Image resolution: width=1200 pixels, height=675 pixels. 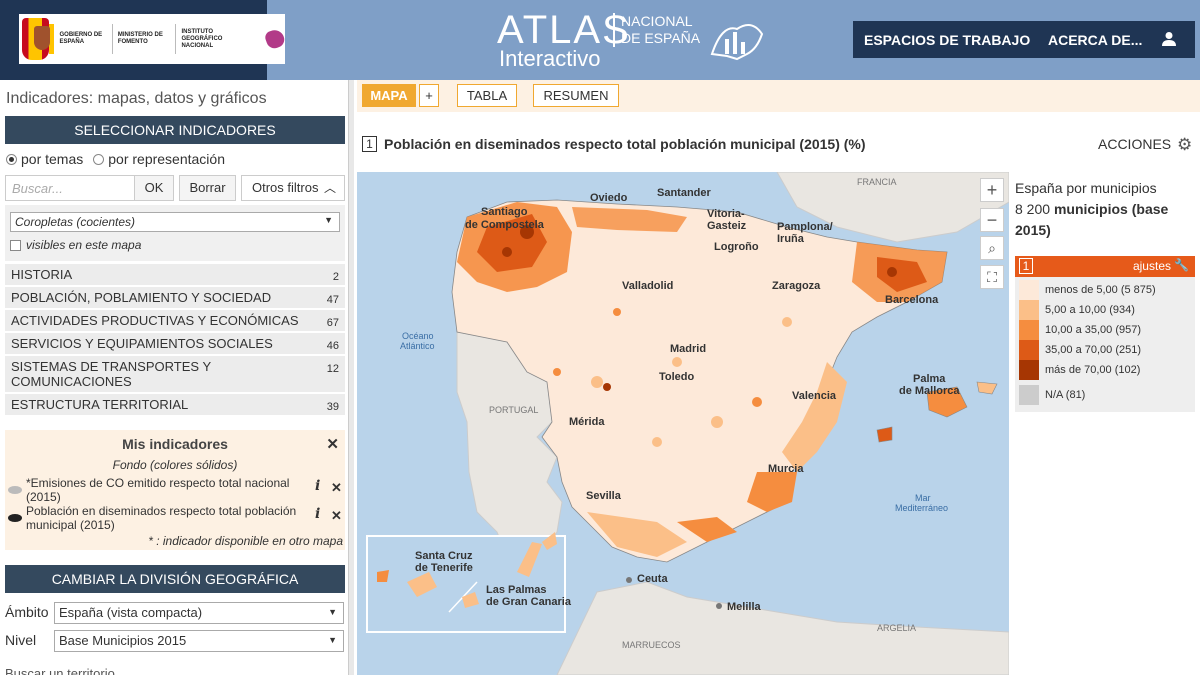 I want to click on category-count: 2, so click(x=335, y=277).